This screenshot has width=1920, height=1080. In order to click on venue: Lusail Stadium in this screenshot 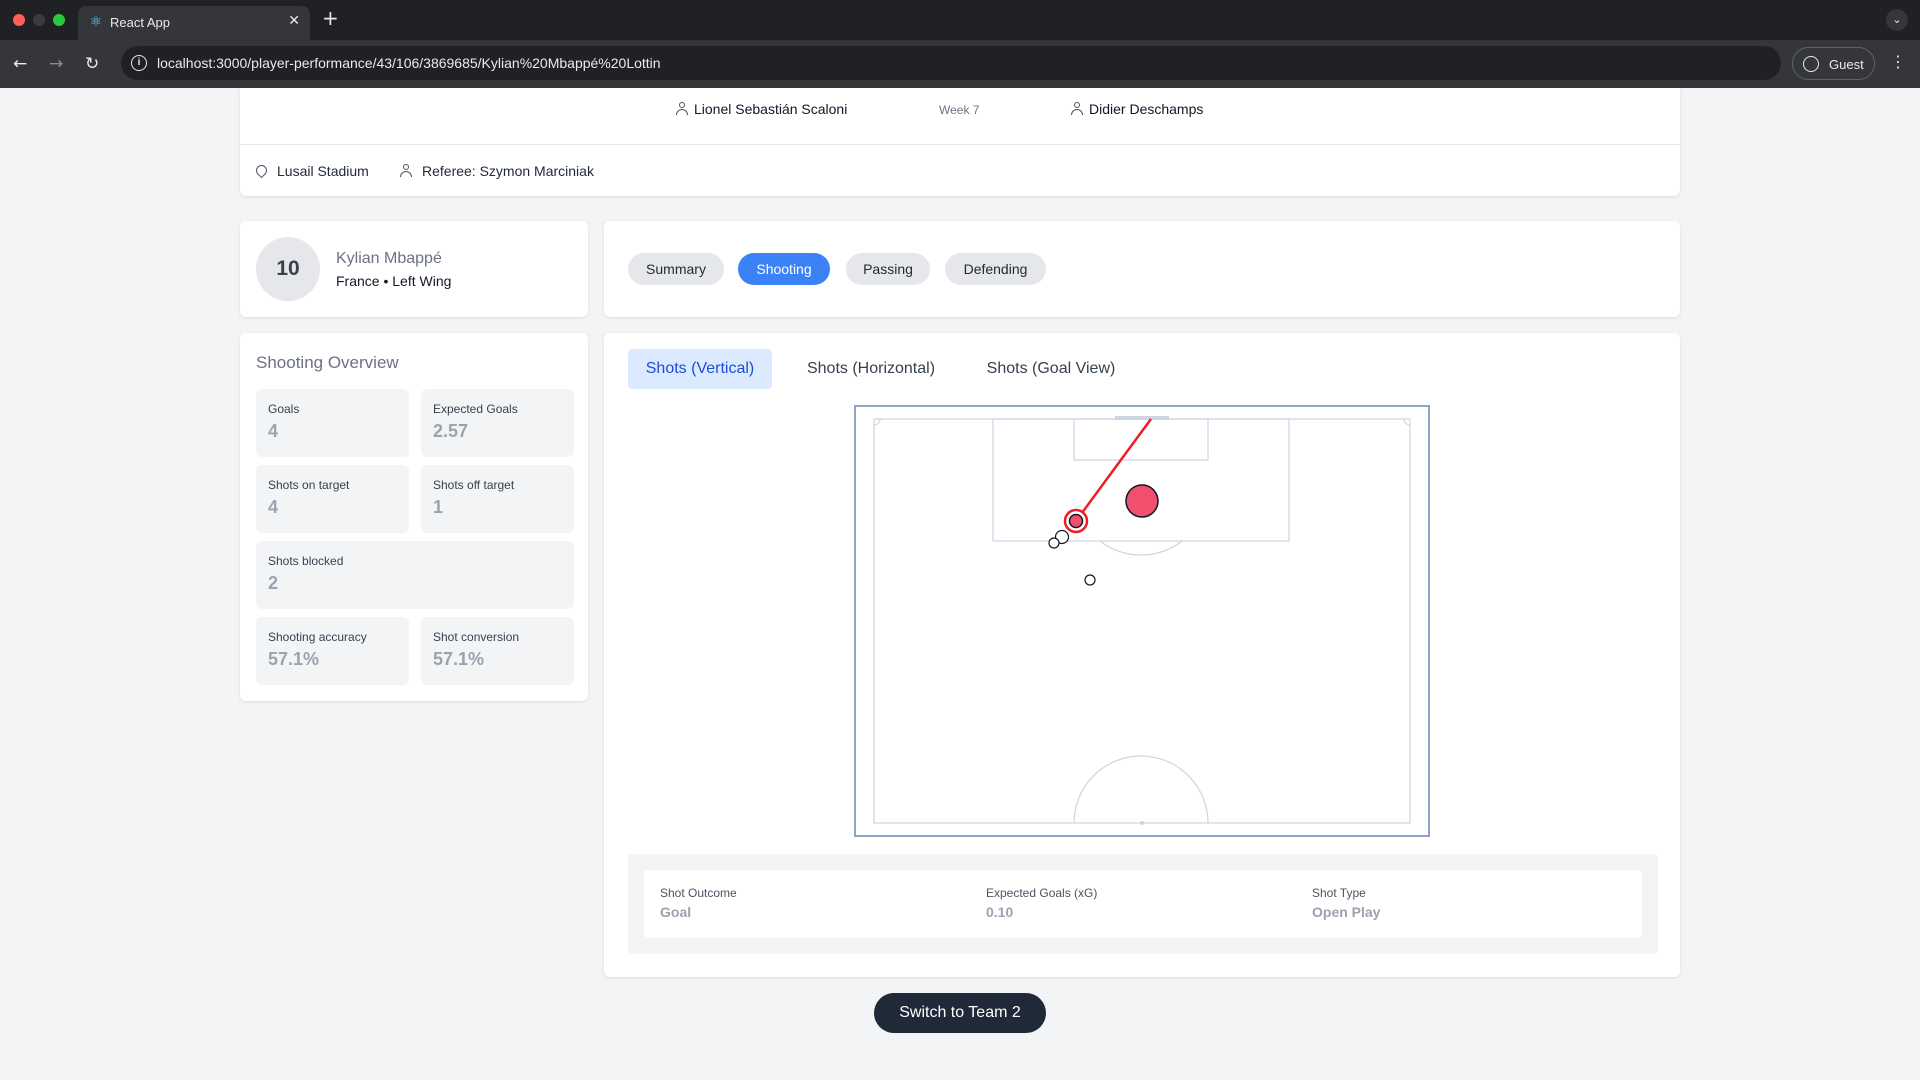, I will do `click(311, 170)`.